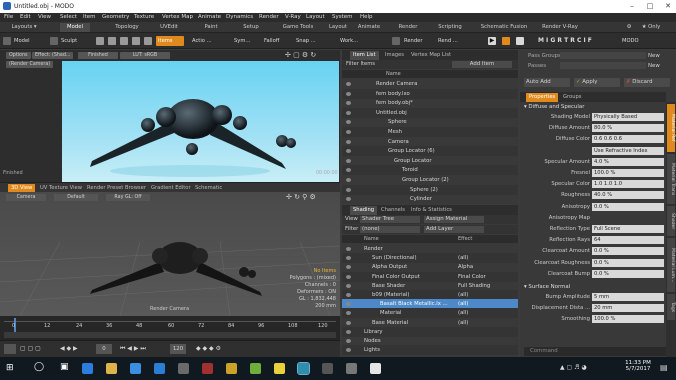 The height and width of the screenshot is (380, 676). What do you see at coordinates (115, 17) in the screenshot?
I see `menu-geometry: Geometry` at bounding box center [115, 17].